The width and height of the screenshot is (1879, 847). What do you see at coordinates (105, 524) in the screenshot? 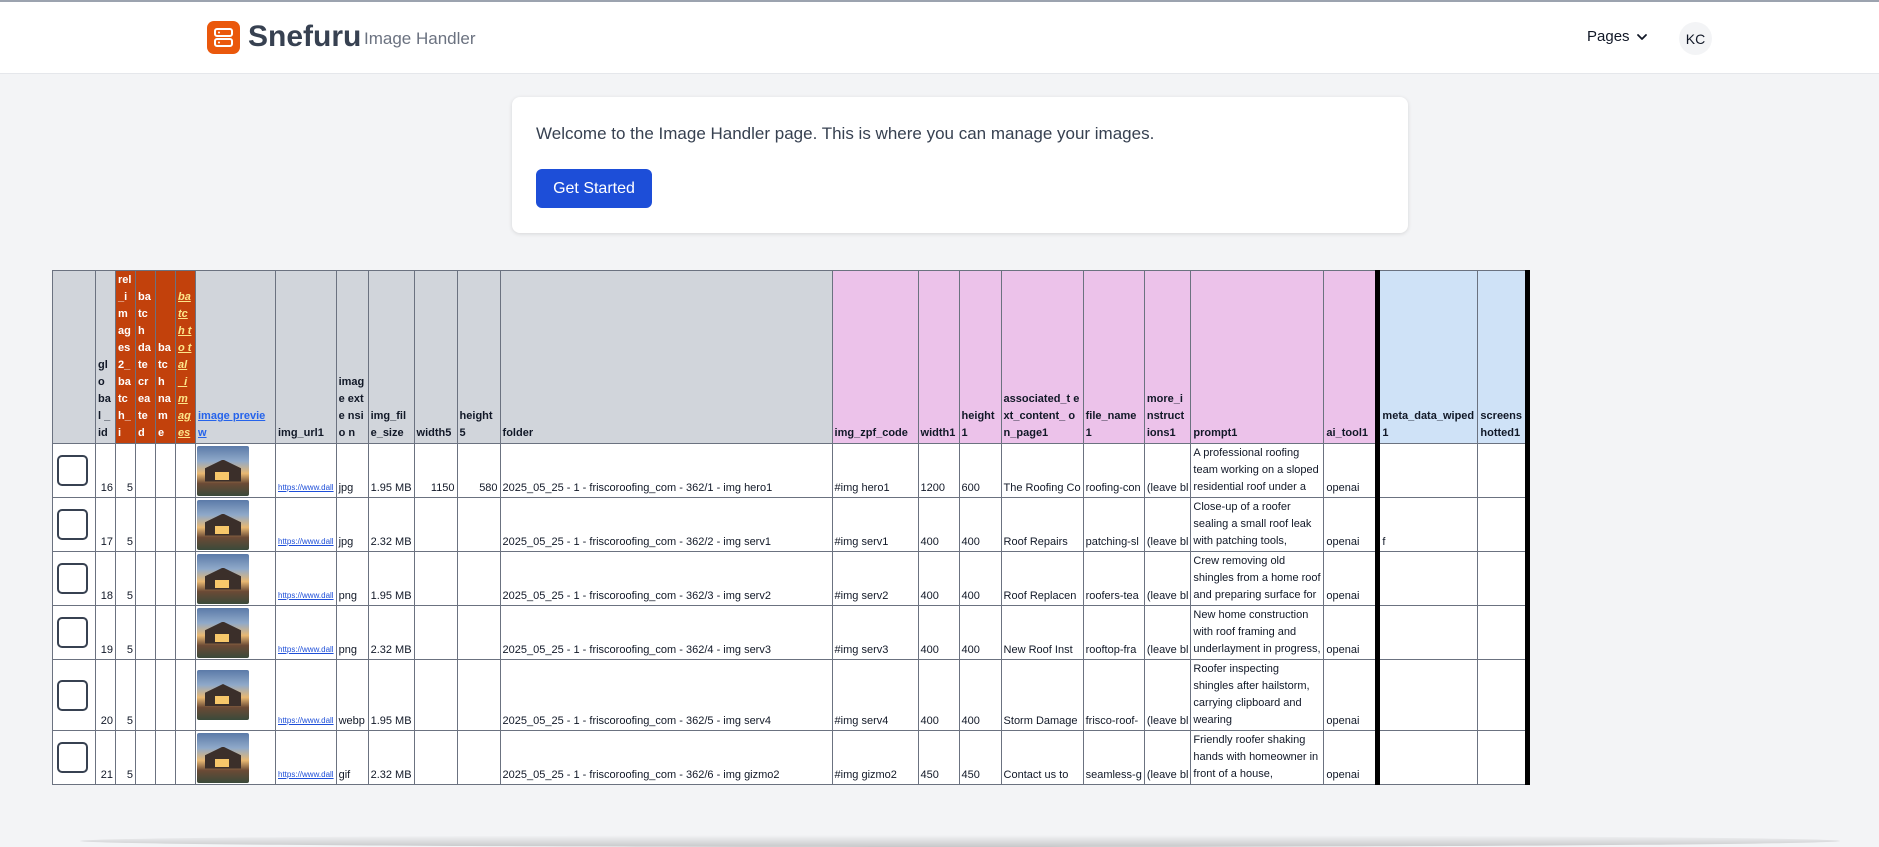
I see `cell-global-id: 17` at bounding box center [105, 524].